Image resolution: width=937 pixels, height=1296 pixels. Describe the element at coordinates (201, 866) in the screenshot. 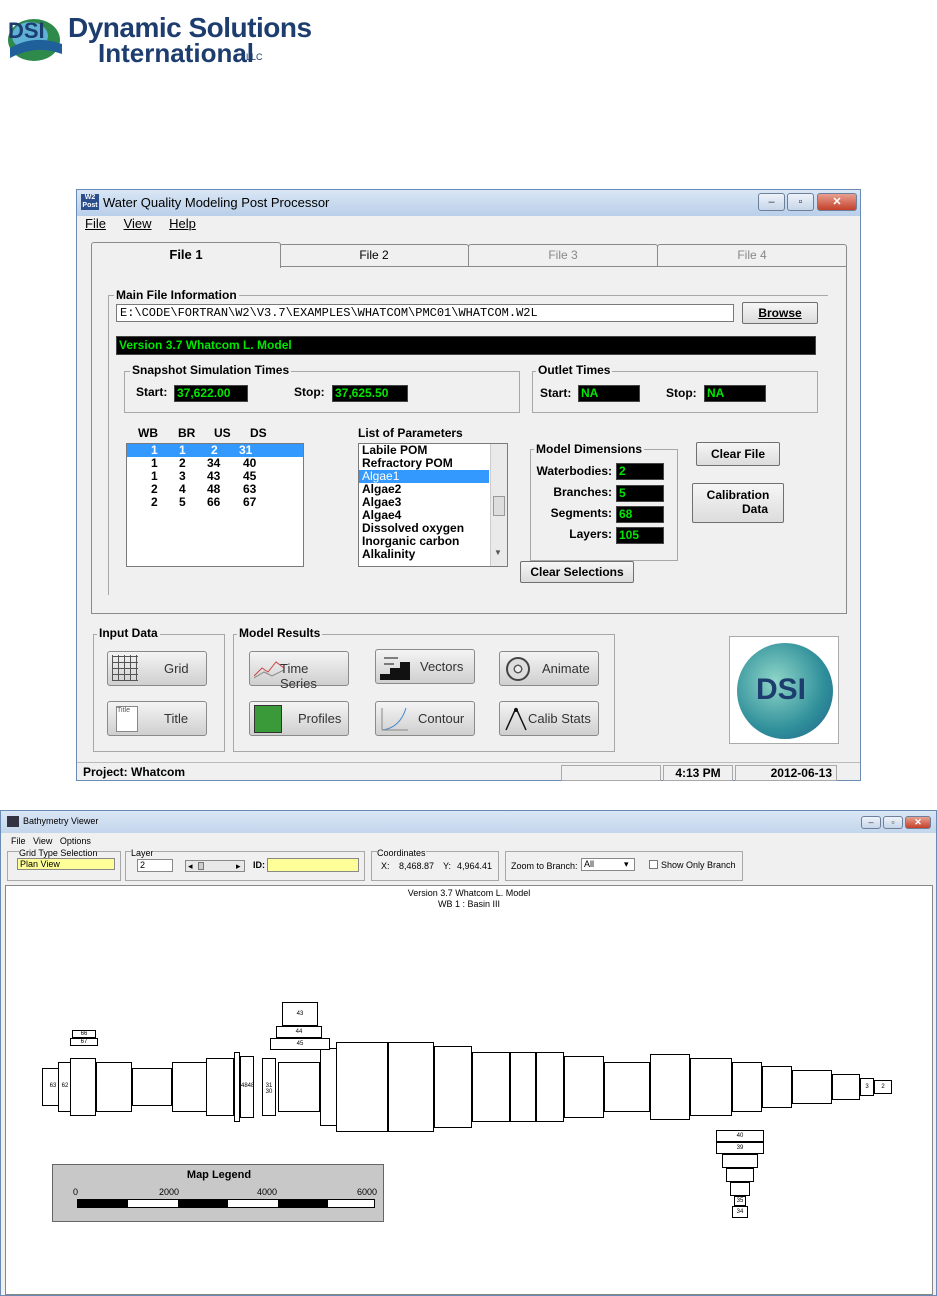

I see `slider-thumb` at that location.